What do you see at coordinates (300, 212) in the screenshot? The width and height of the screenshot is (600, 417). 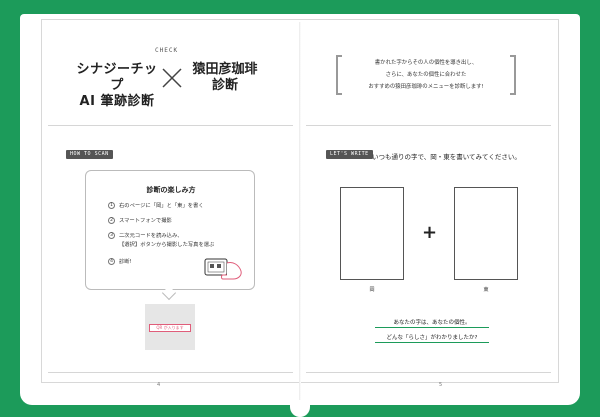 I see `book-spine` at bounding box center [300, 212].